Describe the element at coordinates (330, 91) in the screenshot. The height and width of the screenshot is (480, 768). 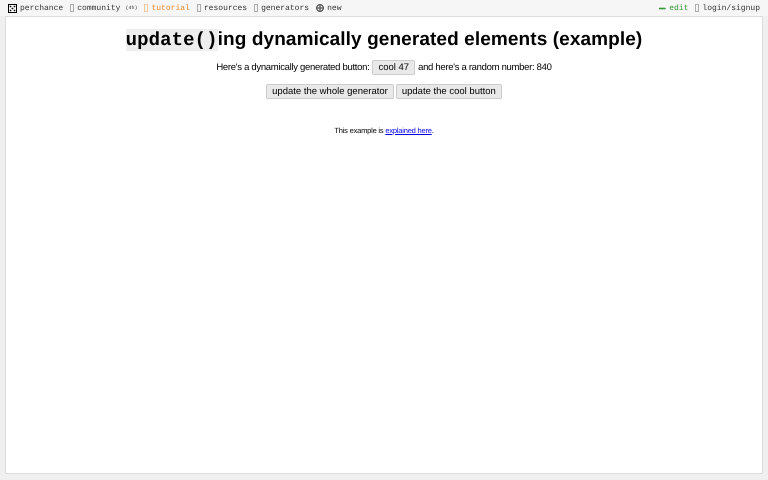
I see `update-button: update the whole generator` at that location.